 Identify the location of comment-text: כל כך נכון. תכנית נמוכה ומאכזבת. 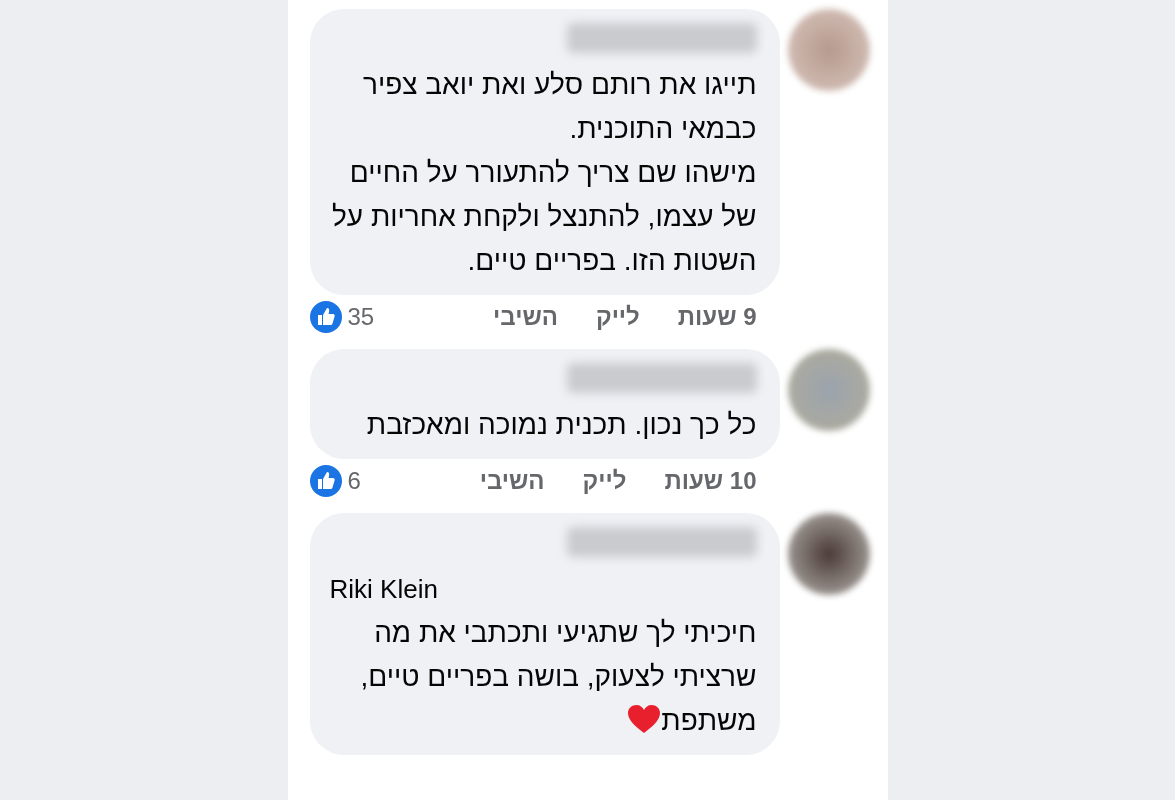
(561, 424).